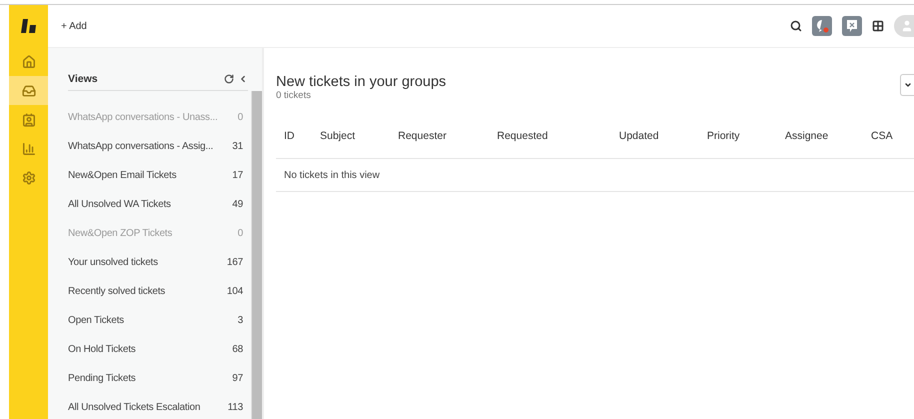  Describe the element at coordinates (237, 175) in the screenshot. I see `view-count: 17` at that location.